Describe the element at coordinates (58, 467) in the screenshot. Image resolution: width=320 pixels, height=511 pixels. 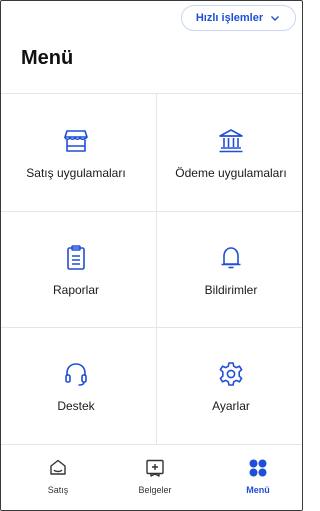
I see `sales-icon` at that location.